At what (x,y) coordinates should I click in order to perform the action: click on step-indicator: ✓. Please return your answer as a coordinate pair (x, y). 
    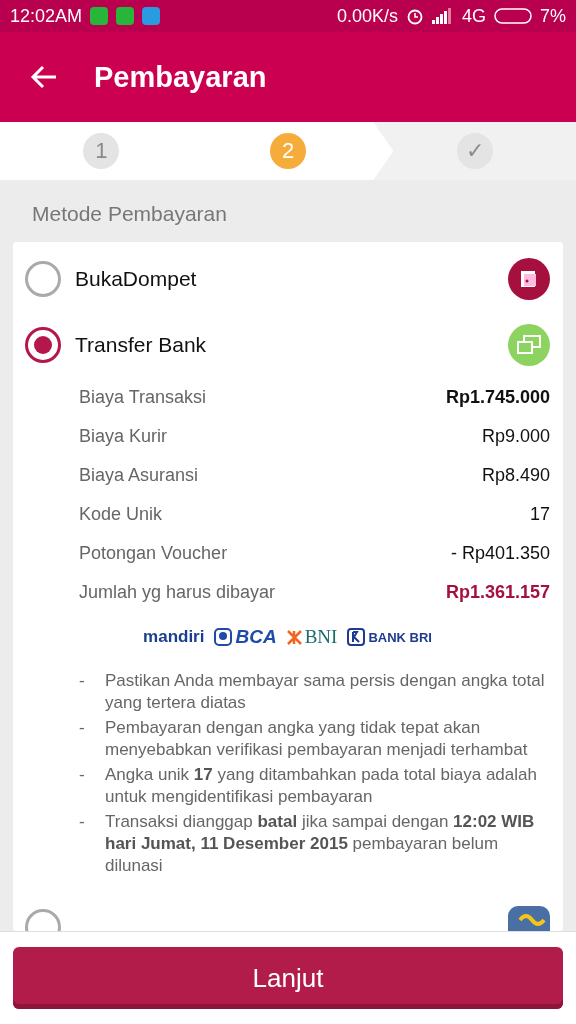
    Looking at the image, I should click on (474, 151).